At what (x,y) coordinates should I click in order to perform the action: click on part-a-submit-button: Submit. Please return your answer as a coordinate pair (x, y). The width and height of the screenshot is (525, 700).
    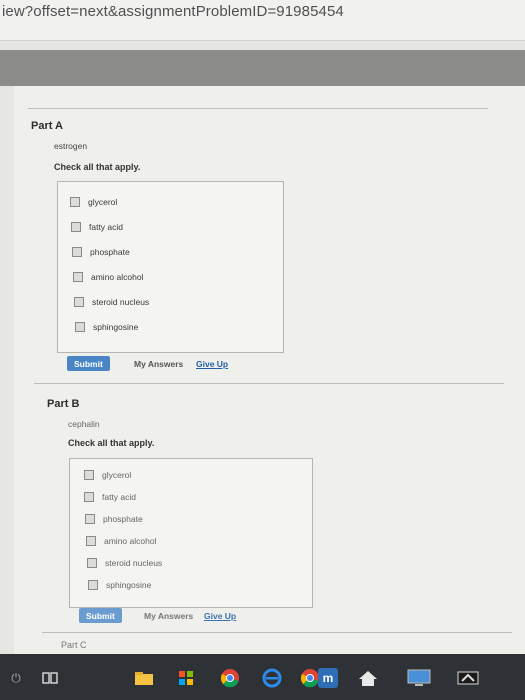
    Looking at the image, I should click on (88, 363).